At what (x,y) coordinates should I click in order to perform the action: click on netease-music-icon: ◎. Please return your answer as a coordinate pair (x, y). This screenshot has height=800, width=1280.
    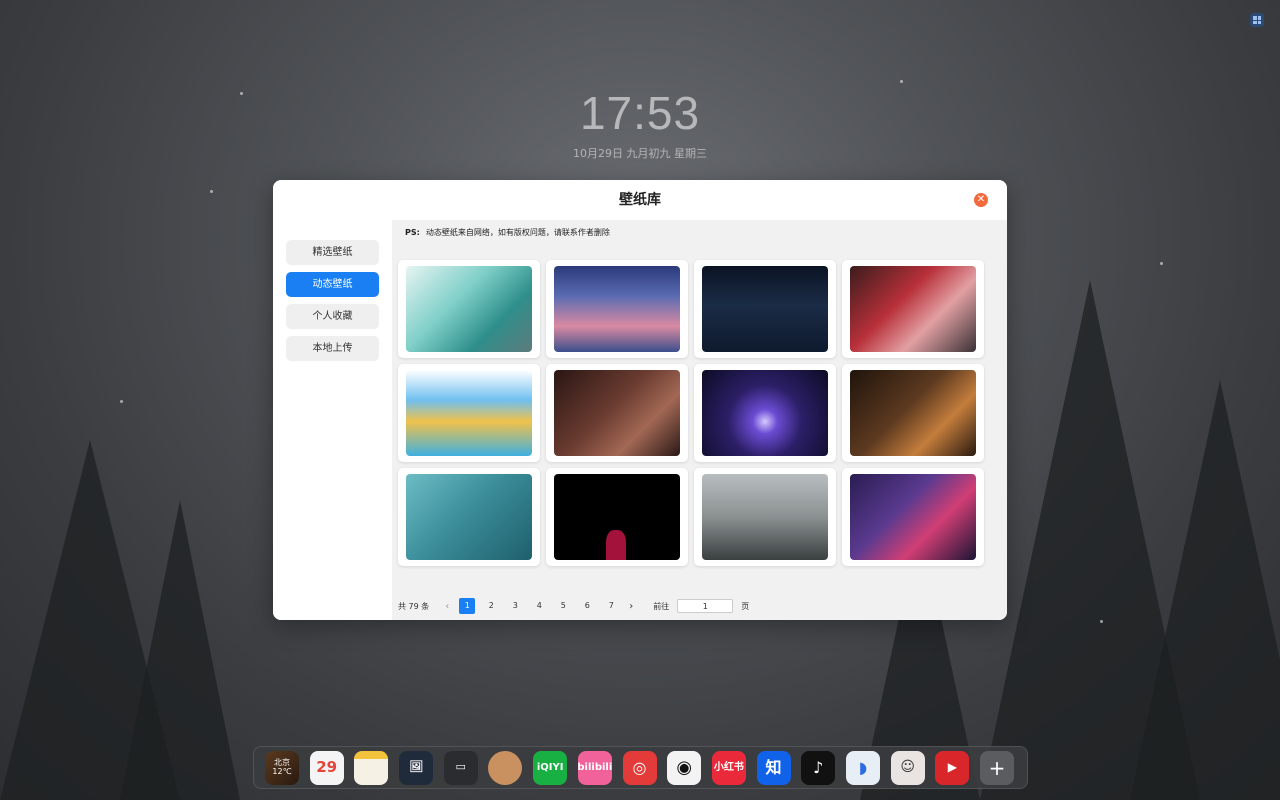
    Looking at the image, I should click on (639, 767).